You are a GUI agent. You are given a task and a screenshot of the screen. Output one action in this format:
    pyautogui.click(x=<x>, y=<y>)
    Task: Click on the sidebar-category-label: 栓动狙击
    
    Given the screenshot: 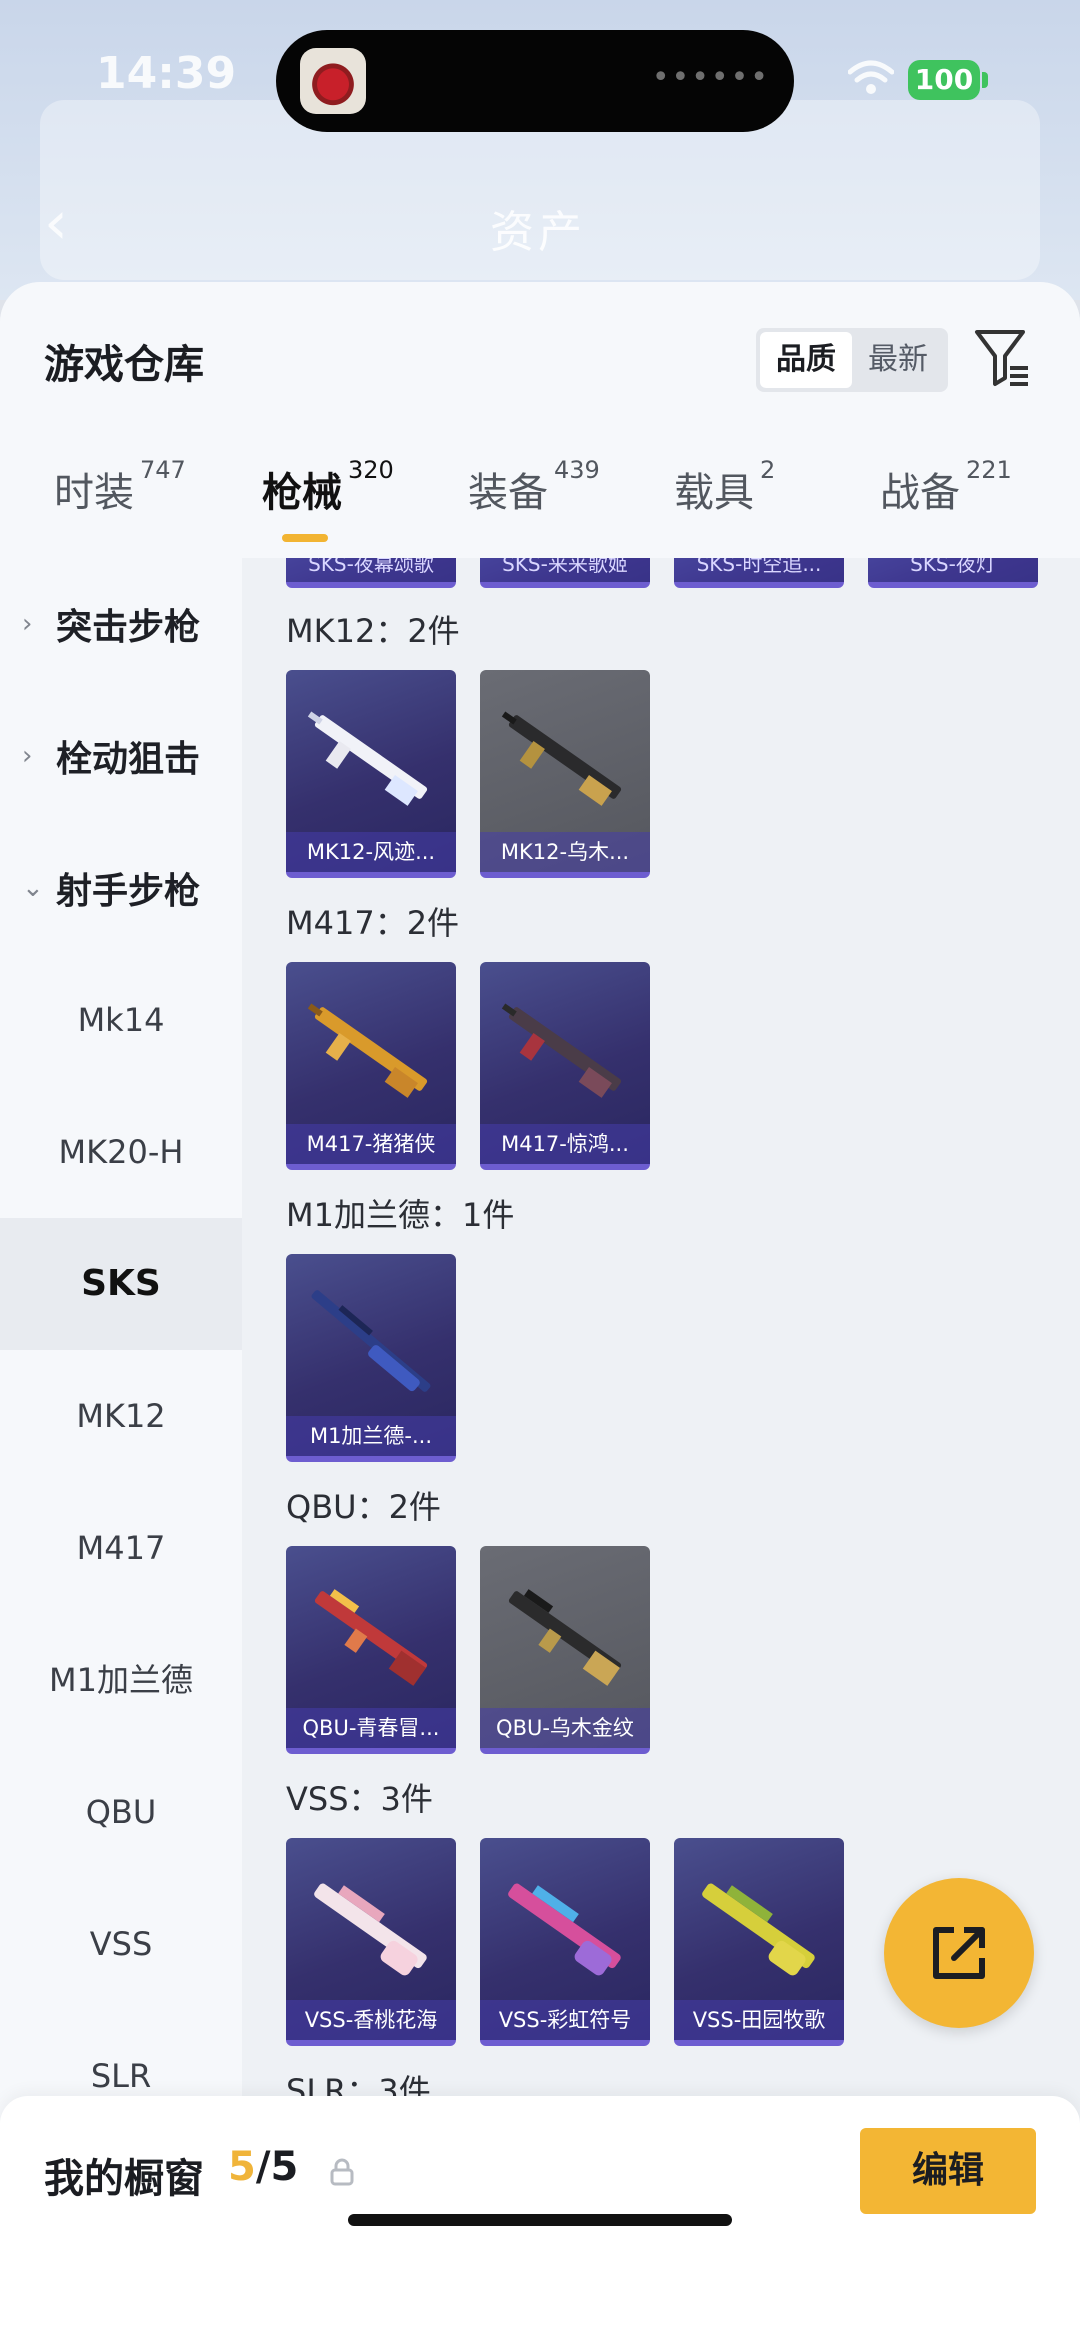 What is the action you would take?
    pyautogui.click(x=128, y=759)
    